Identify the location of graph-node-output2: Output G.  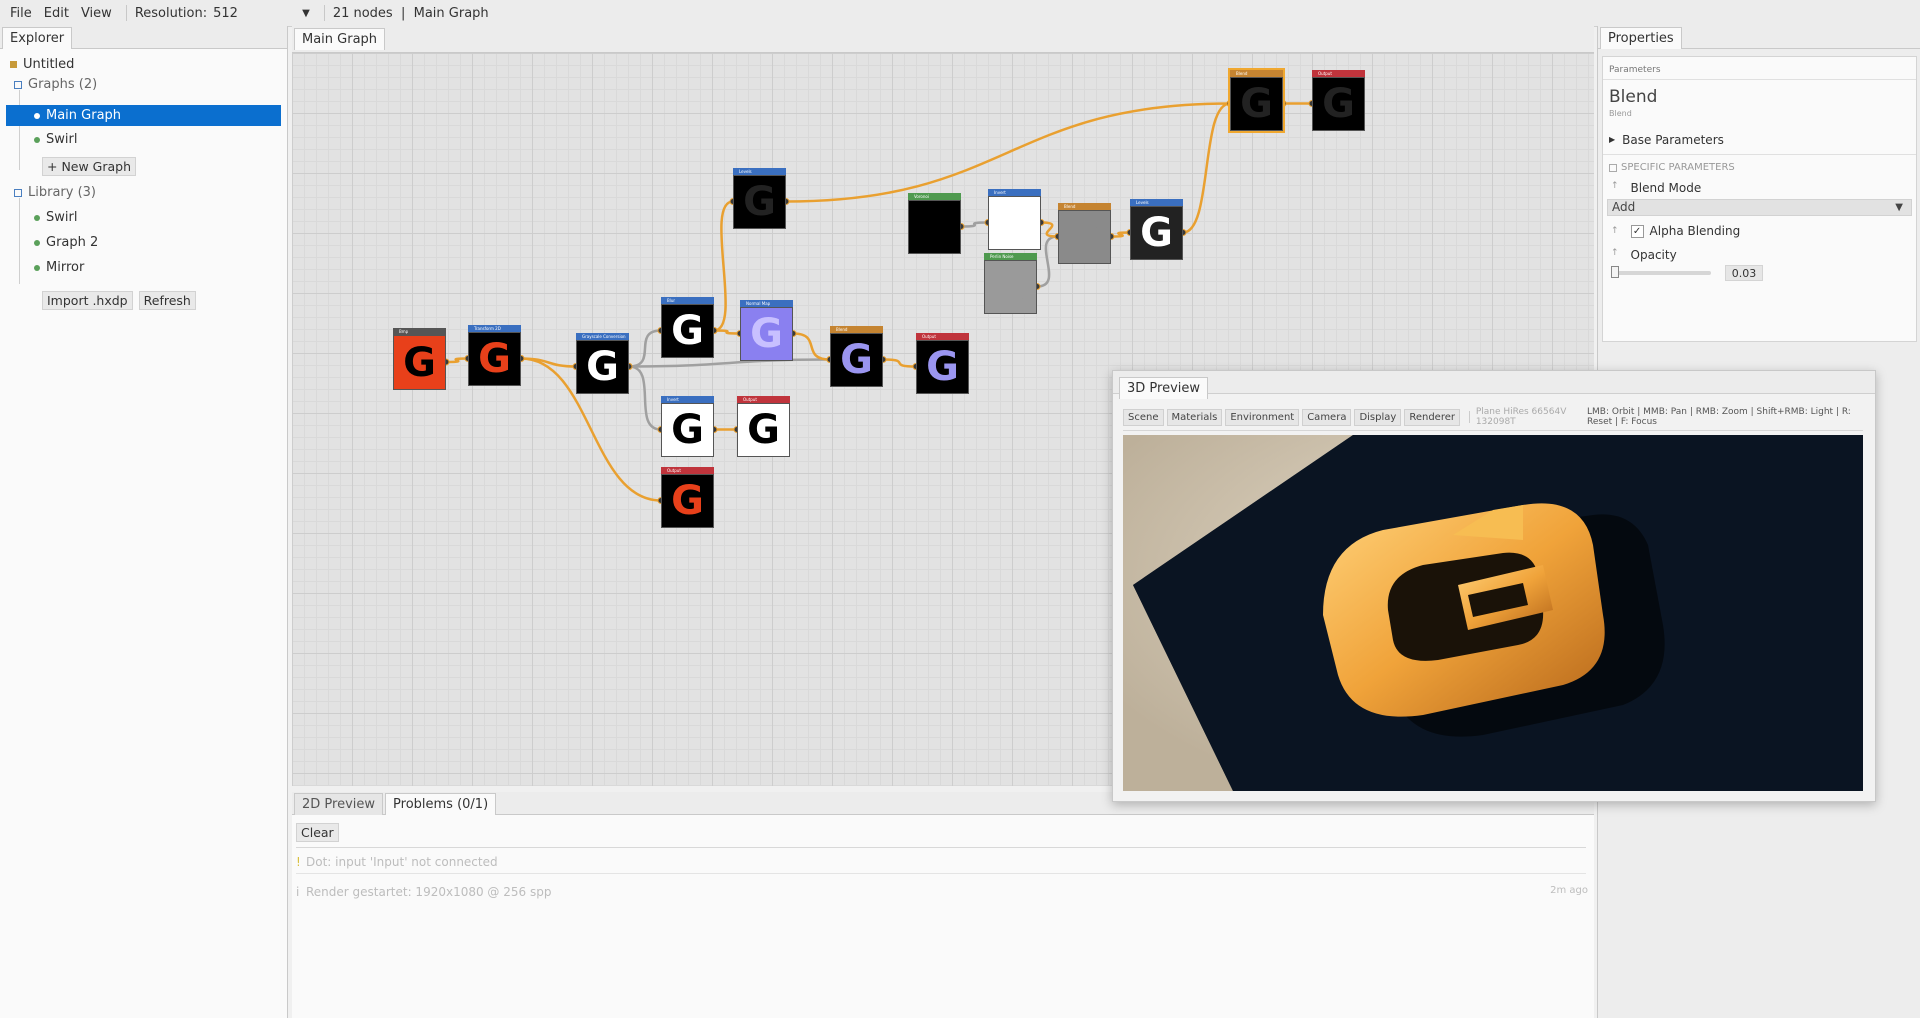
(763, 426).